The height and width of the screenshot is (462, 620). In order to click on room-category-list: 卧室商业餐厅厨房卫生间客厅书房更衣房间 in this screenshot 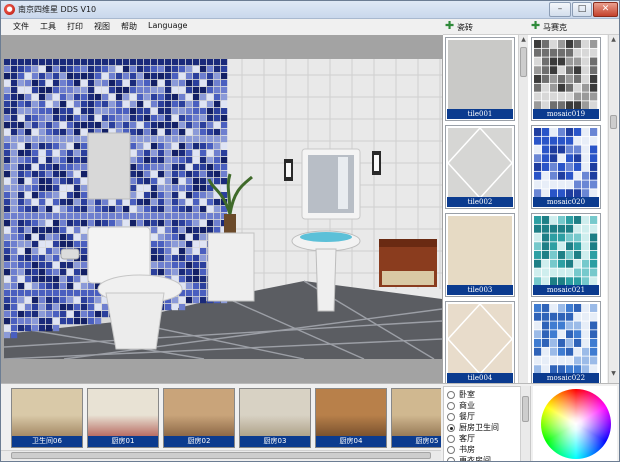, I will do `click(487, 424)`.